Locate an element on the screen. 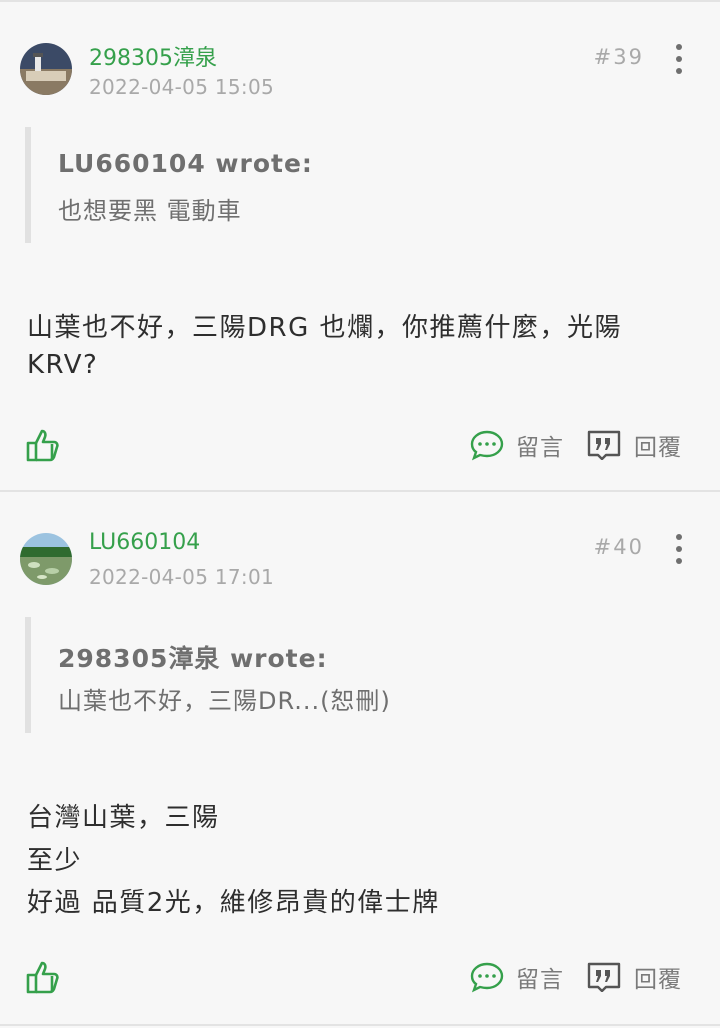 This screenshot has width=720, height=1028. quote-text: 也想要黑 電動車 is located at coordinates (150, 211).